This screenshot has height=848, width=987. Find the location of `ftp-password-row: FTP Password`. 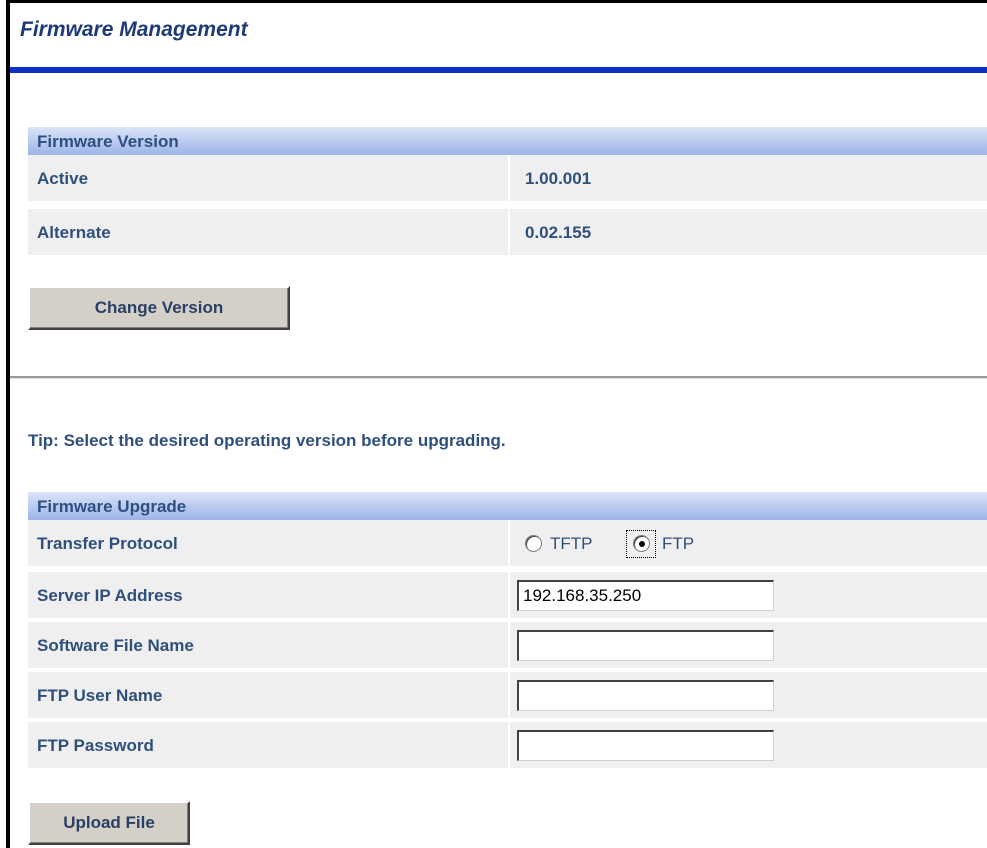

ftp-password-row: FTP Password is located at coordinates (507, 746).